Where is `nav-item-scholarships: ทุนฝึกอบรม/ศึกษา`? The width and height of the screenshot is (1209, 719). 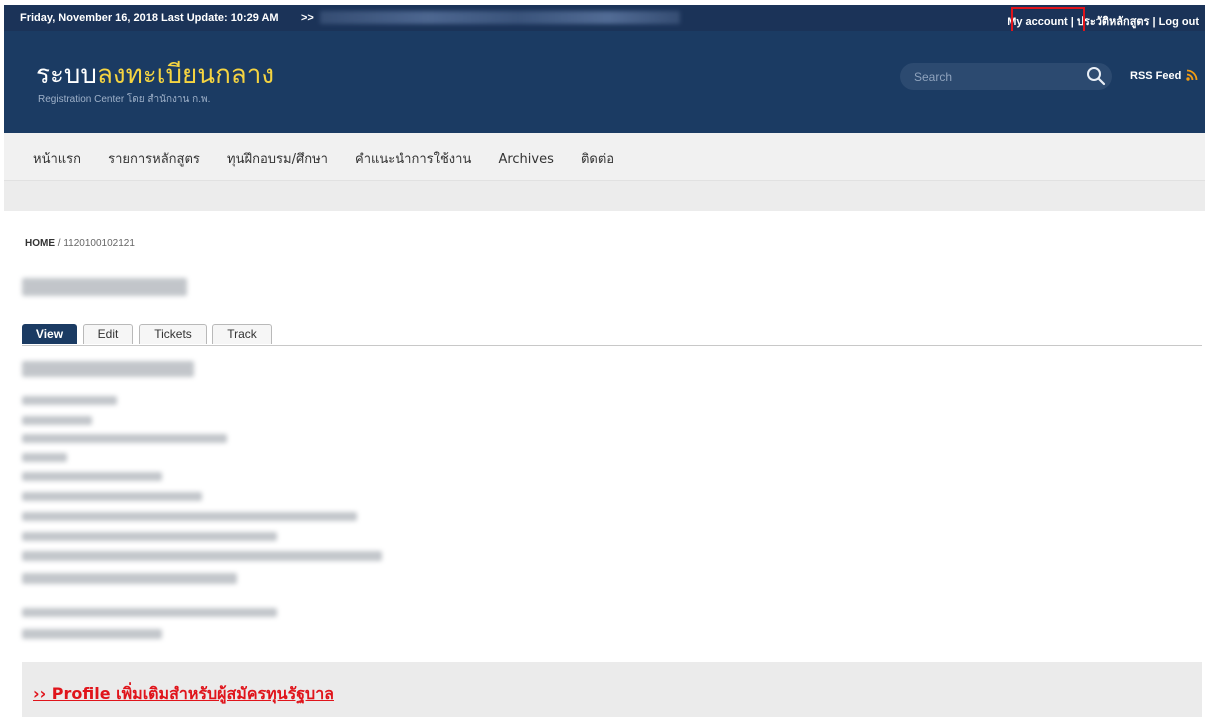 nav-item-scholarships: ทุนฝึกอบรม/ศึกษา is located at coordinates (277, 158).